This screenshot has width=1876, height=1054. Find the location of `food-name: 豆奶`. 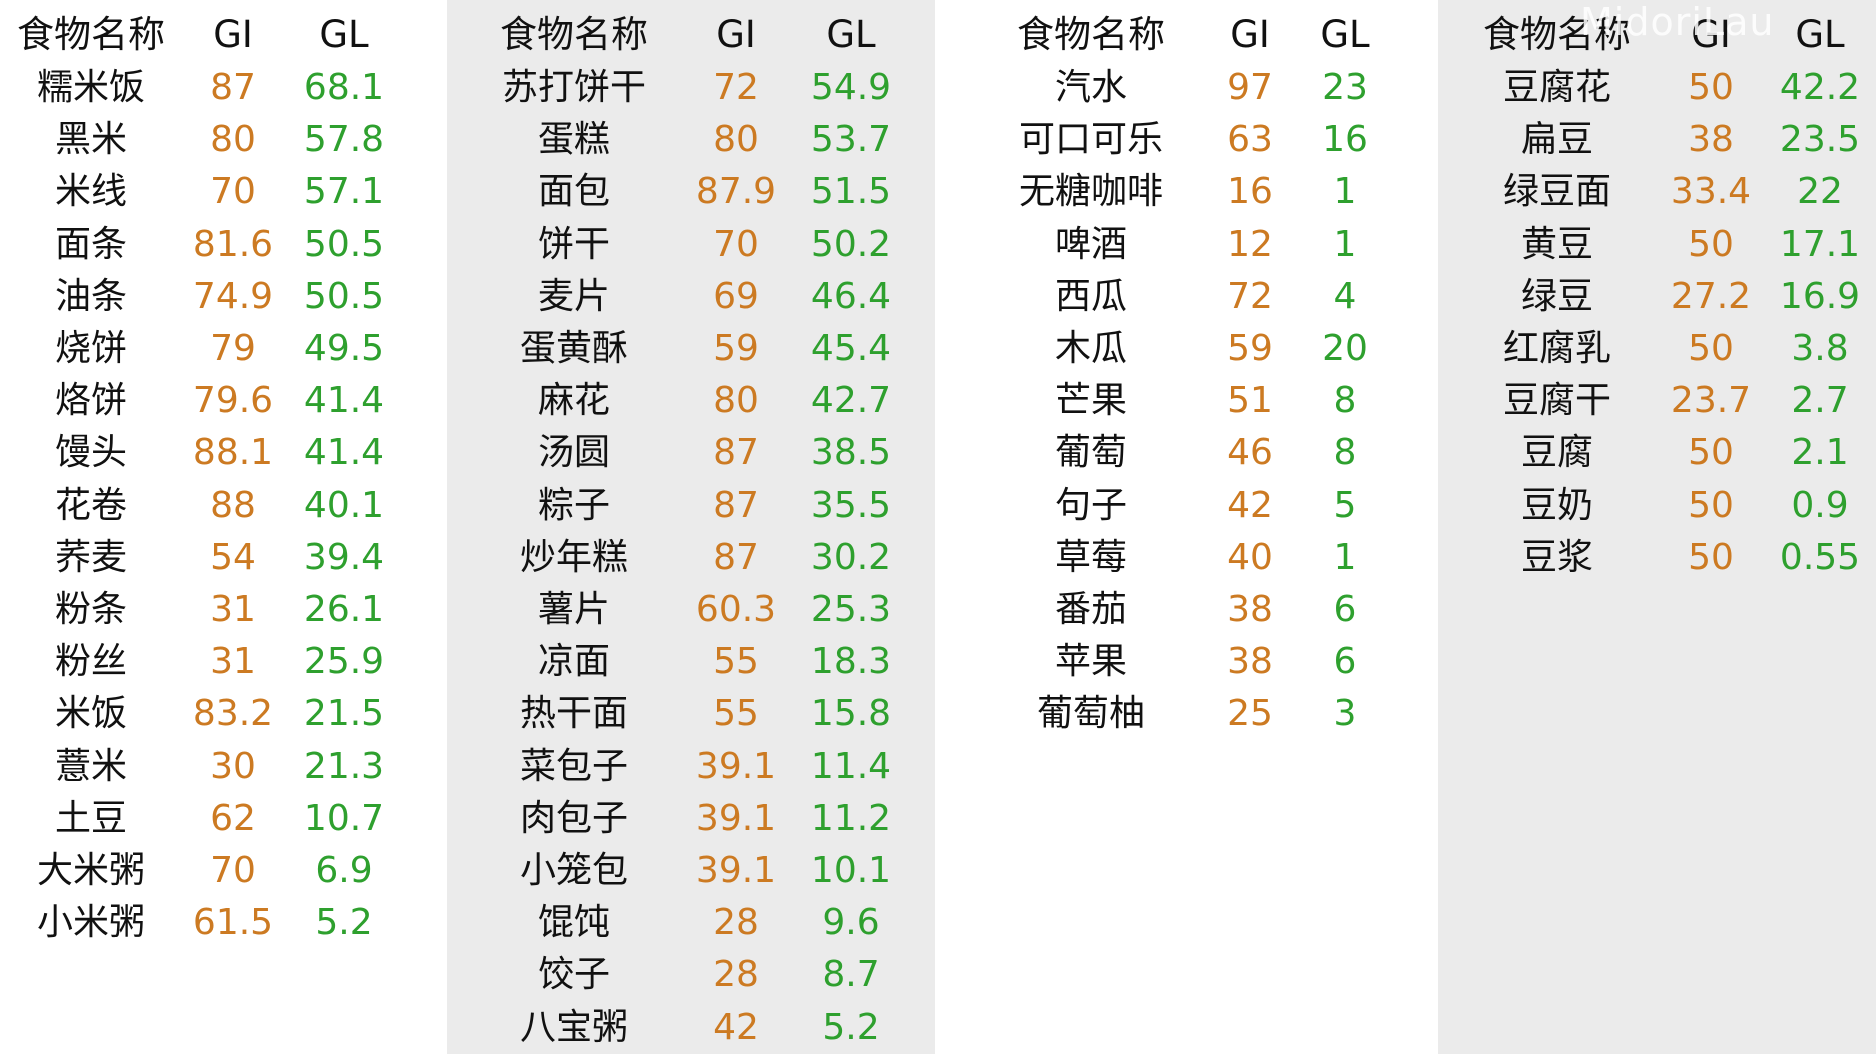

food-name: 豆奶 is located at coordinates (1557, 505).